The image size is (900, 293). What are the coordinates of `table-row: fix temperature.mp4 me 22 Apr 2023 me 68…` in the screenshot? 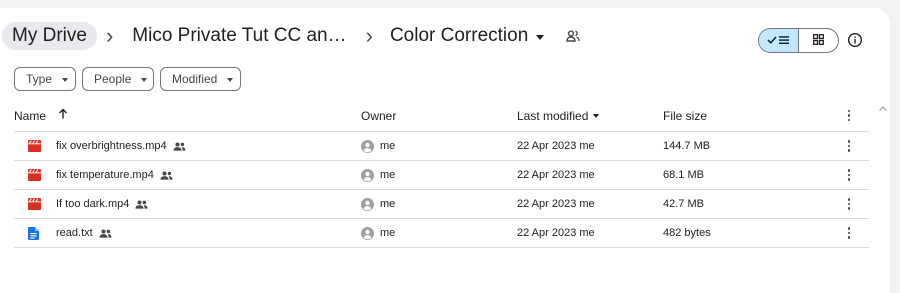 It's located at (441, 175).